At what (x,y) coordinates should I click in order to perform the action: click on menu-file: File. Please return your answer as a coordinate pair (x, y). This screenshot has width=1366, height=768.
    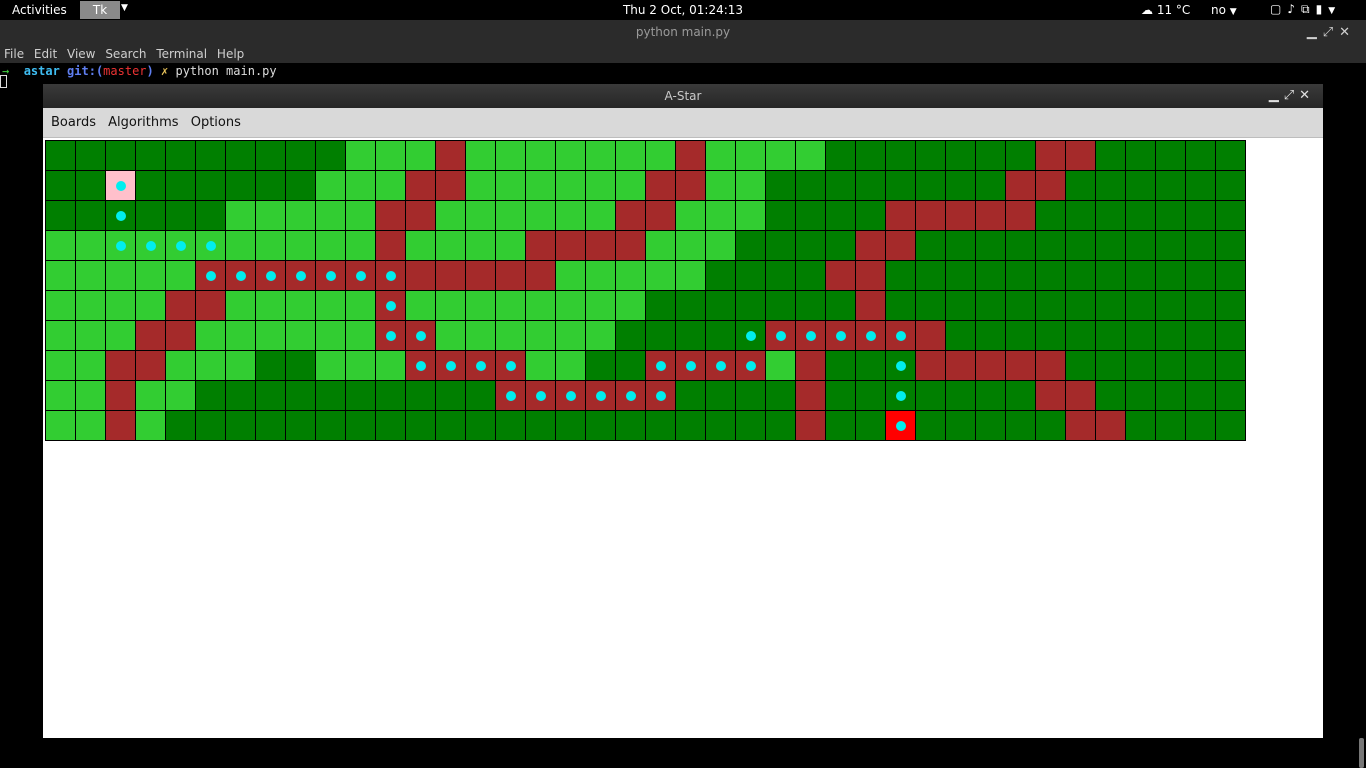
    Looking at the image, I should click on (14, 54).